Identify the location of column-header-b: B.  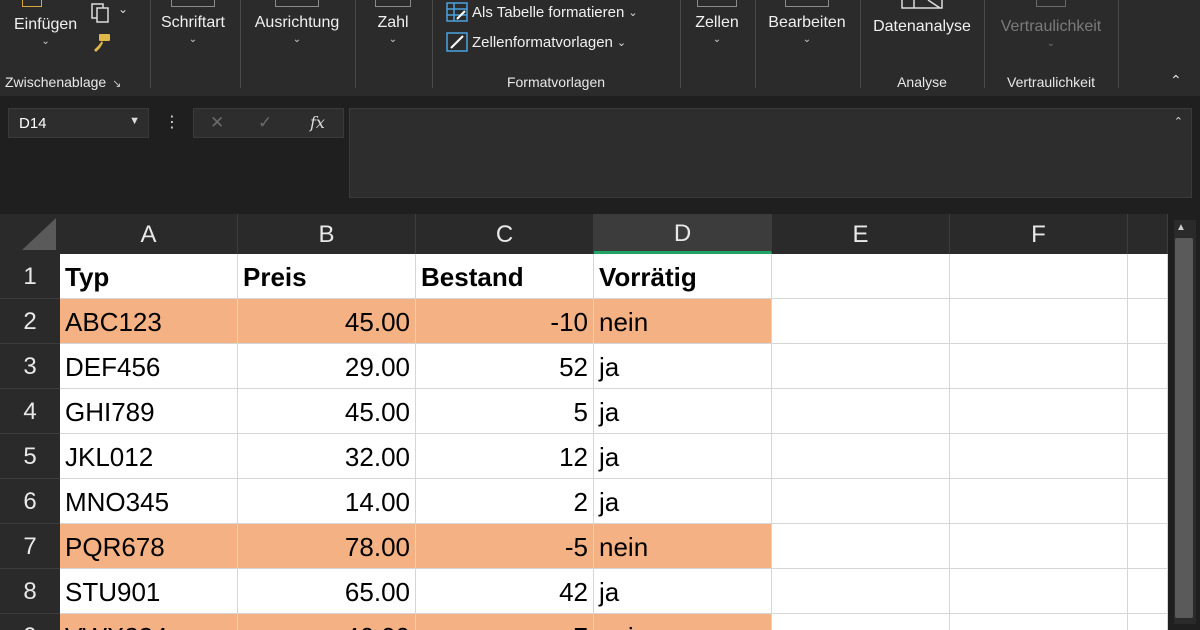
(327, 234).